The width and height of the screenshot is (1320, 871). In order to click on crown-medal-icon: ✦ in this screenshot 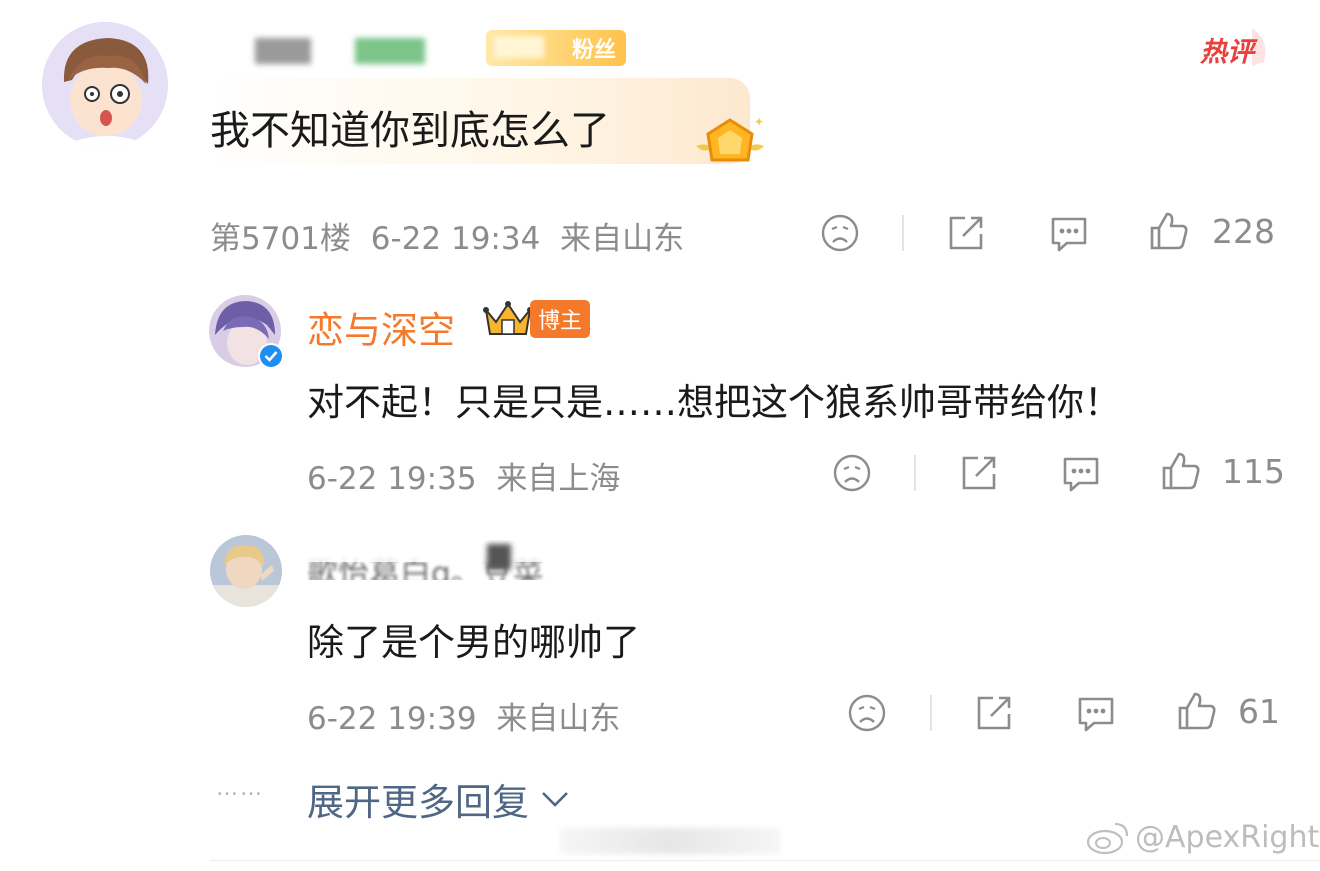, I will do `click(730, 145)`.